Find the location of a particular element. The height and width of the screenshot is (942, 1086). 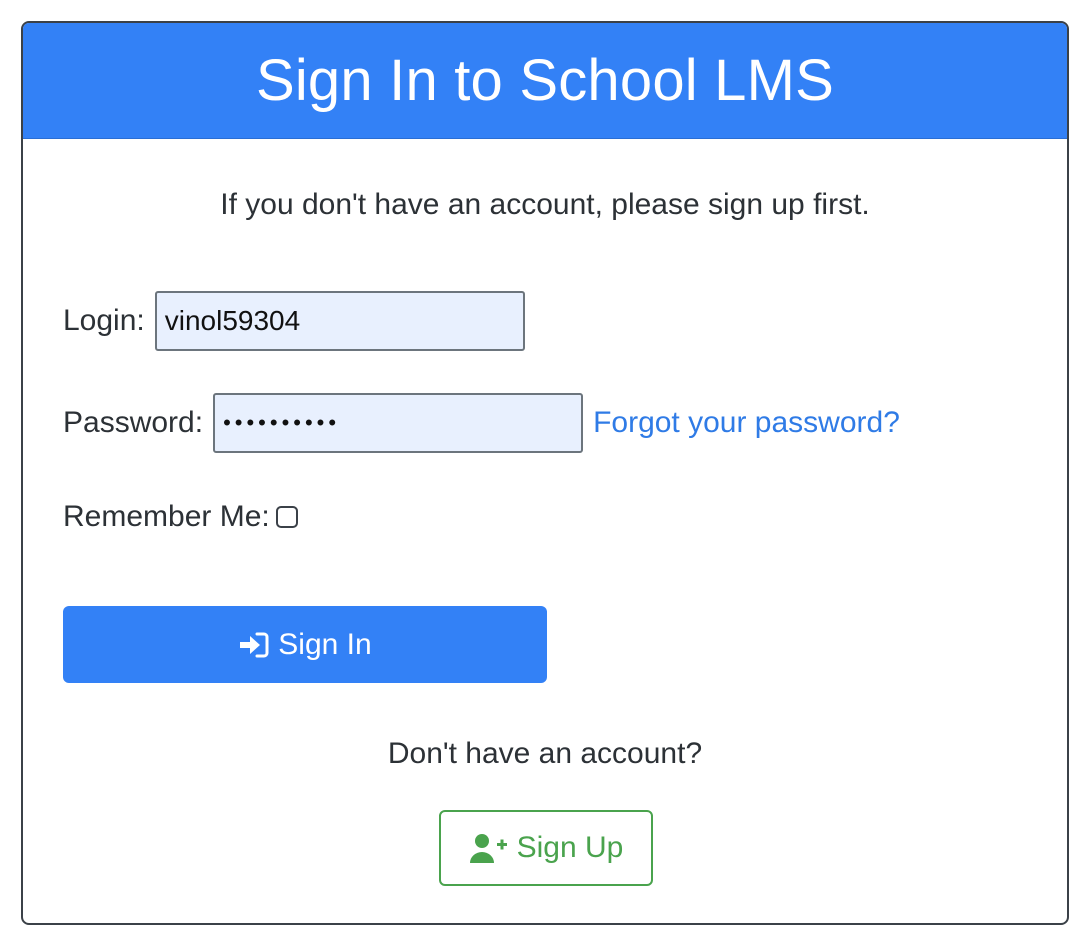

sign-in-button: Sign In is located at coordinates (305, 644).